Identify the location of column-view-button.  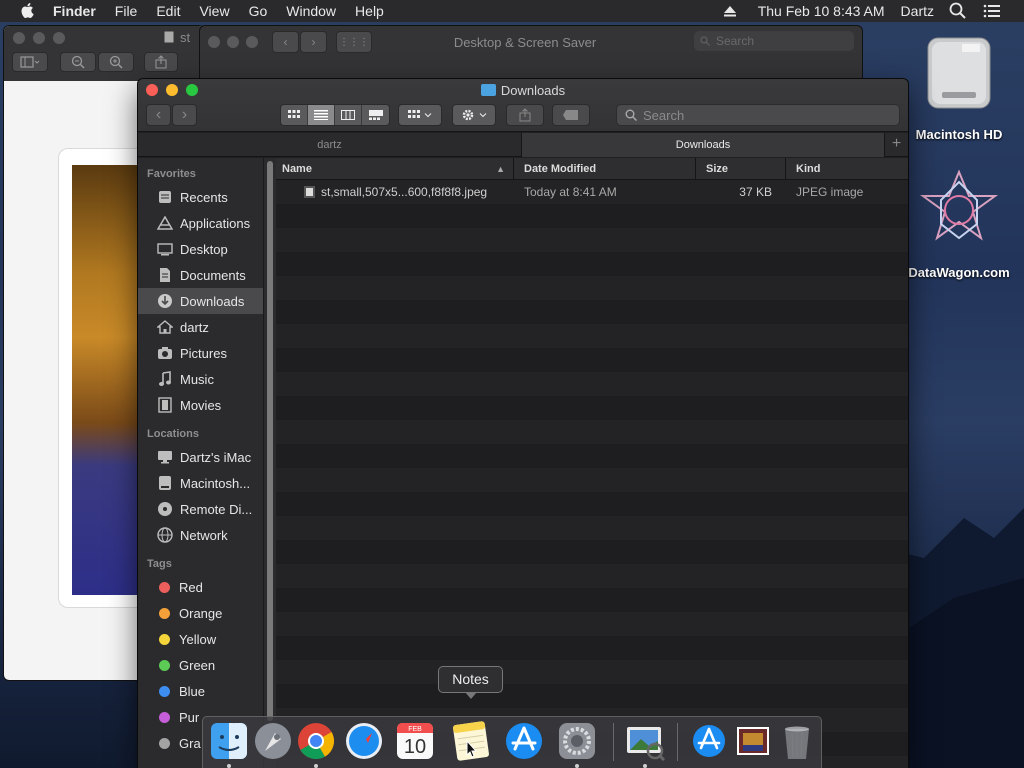
(348, 115).